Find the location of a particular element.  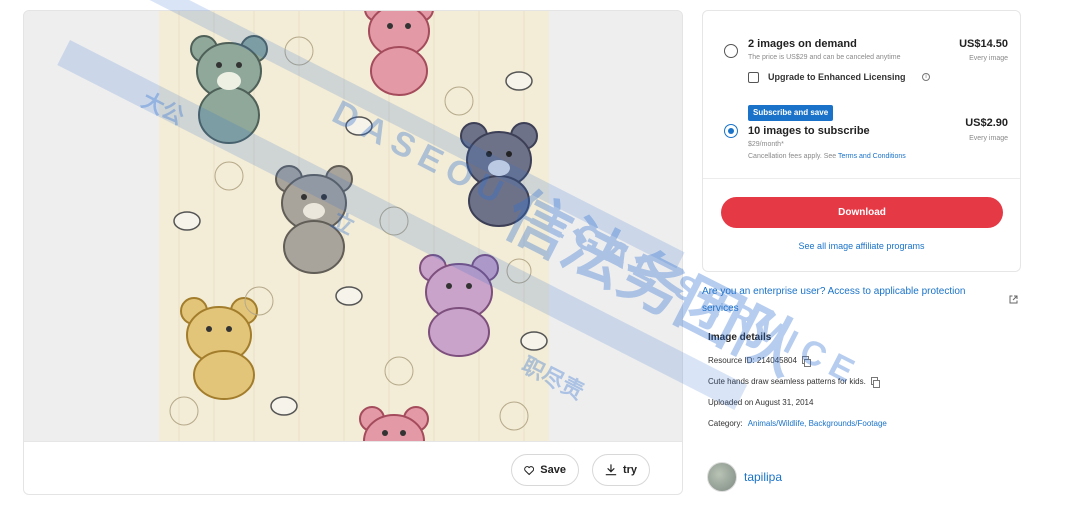

info-icon: i is located at coordinates (926, 77).